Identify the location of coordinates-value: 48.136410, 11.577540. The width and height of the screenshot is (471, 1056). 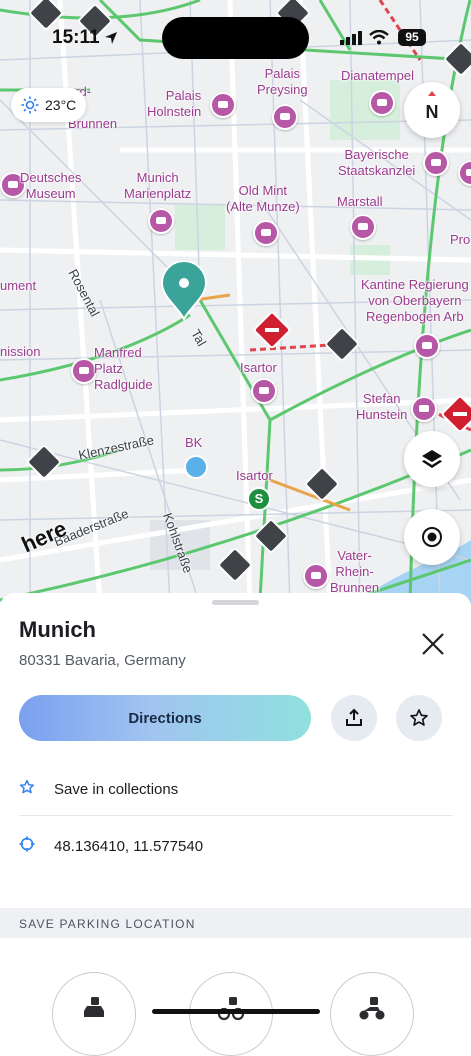
(129, 846).